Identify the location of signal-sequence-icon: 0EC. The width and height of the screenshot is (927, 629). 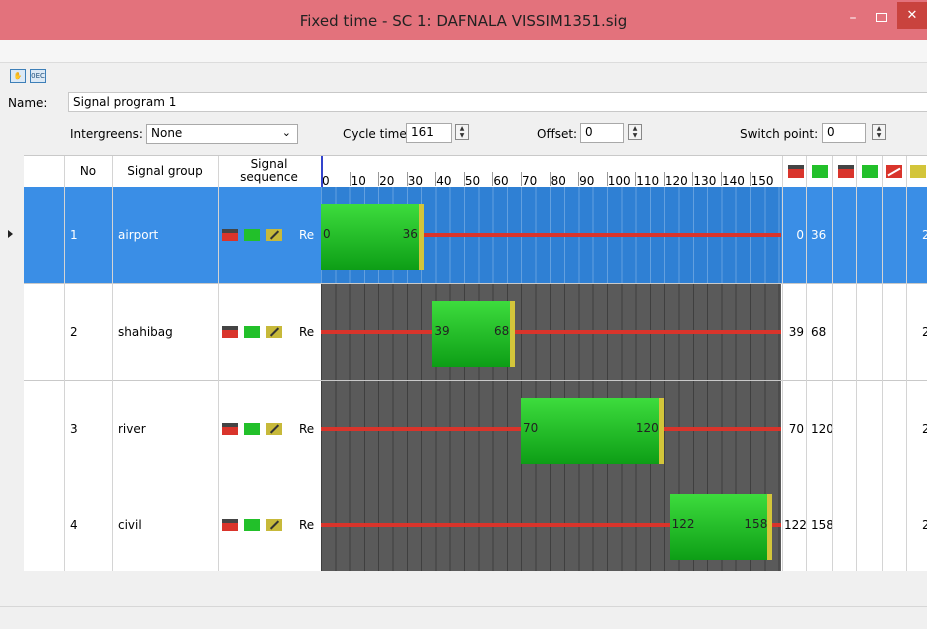
(38, 76).